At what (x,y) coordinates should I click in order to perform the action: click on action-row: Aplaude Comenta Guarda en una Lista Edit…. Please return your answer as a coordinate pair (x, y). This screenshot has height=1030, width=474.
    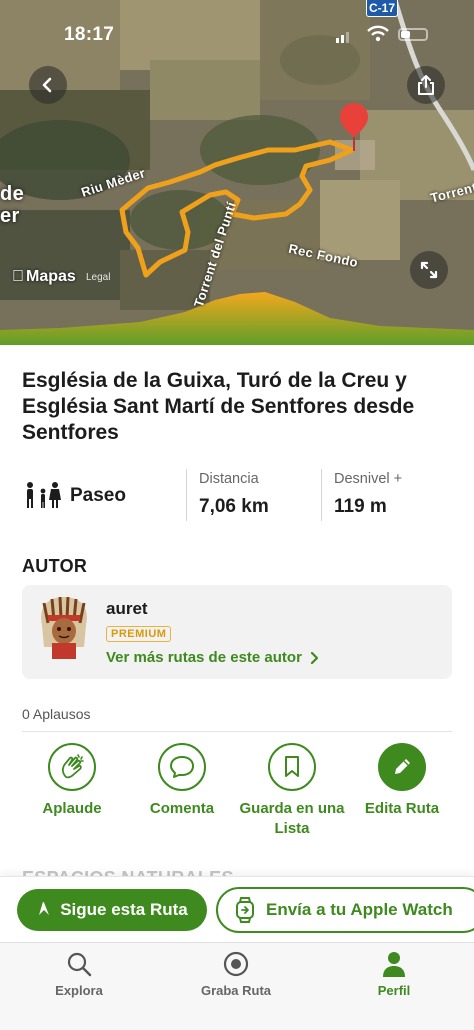
    Looking at the image, I should click on (237, 793).